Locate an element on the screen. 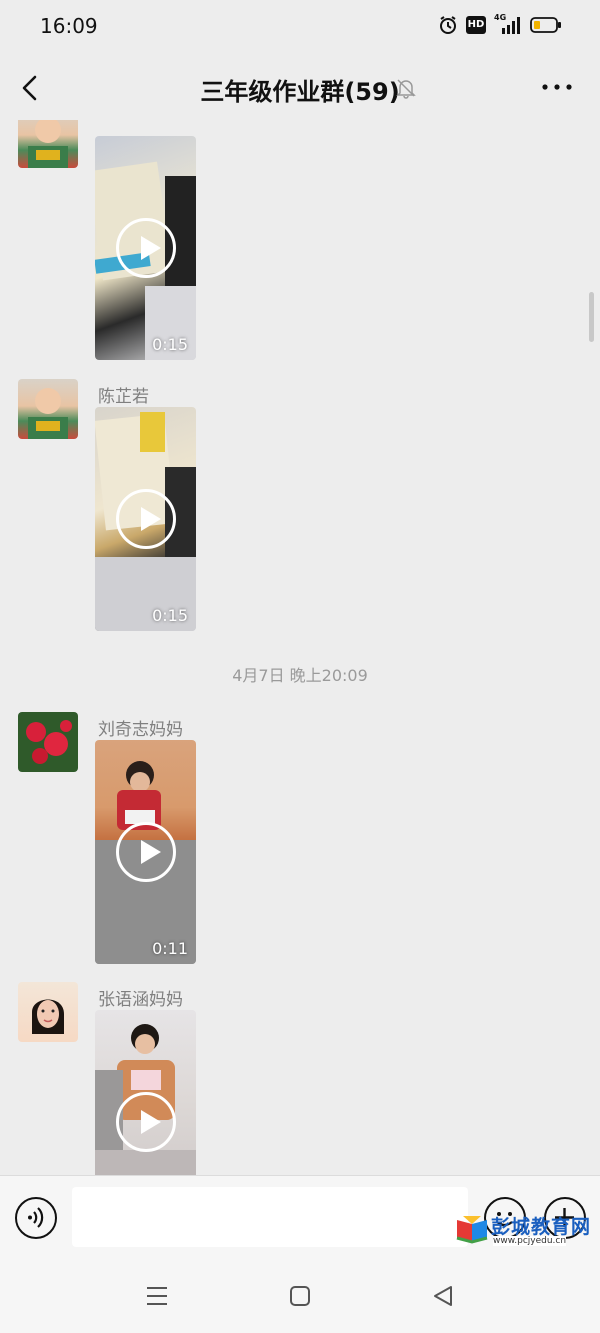 Image resolution: width=600 pixels, height=1333 pixels. hd-icon: HD is located at coordinates (476, 25).